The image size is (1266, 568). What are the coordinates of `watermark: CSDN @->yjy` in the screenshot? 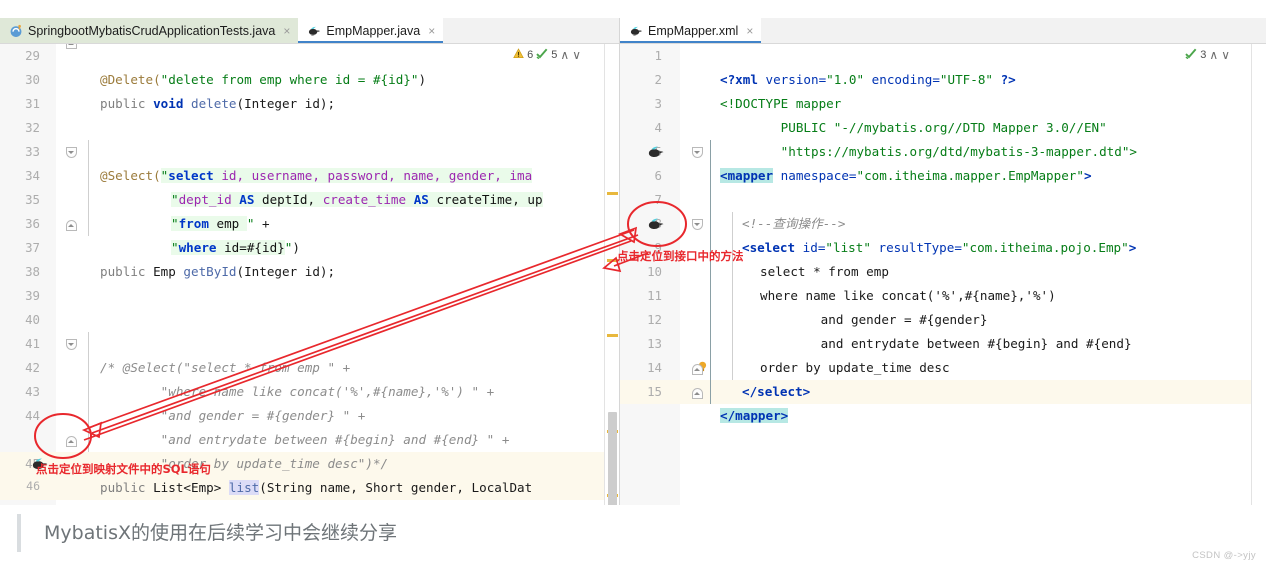 It's located at (1224, 555).